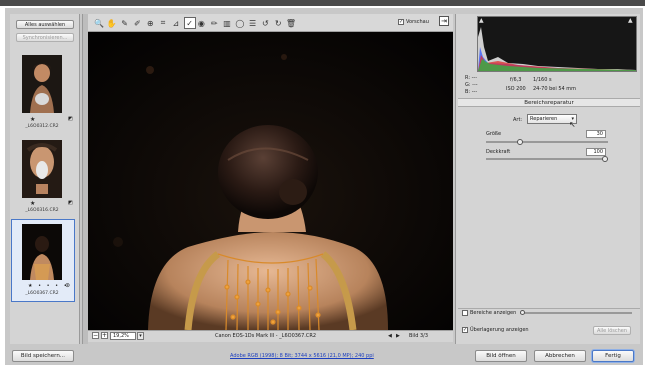 This screenshot has height=371, width=645. I want to click on open-image-button: Bild öffnen, so click(501, 356).